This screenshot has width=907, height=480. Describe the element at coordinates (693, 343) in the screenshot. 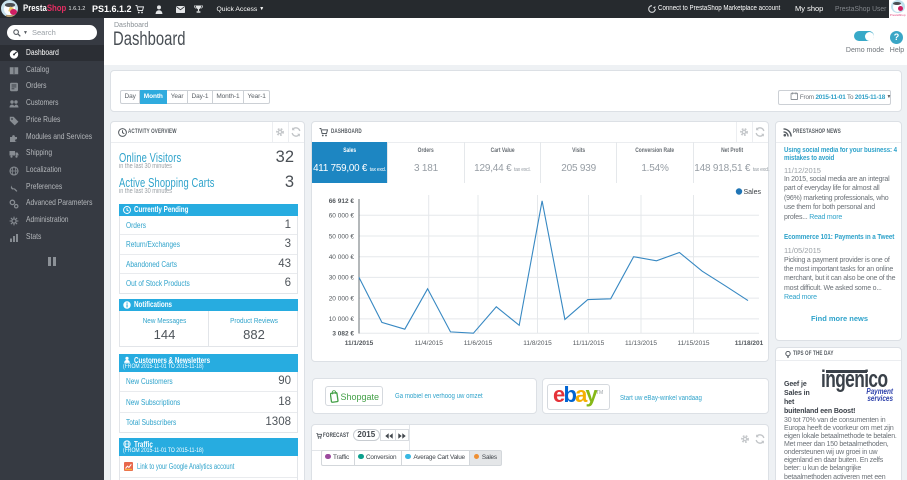

I see `svg-text: 11/15/2015` at that location.